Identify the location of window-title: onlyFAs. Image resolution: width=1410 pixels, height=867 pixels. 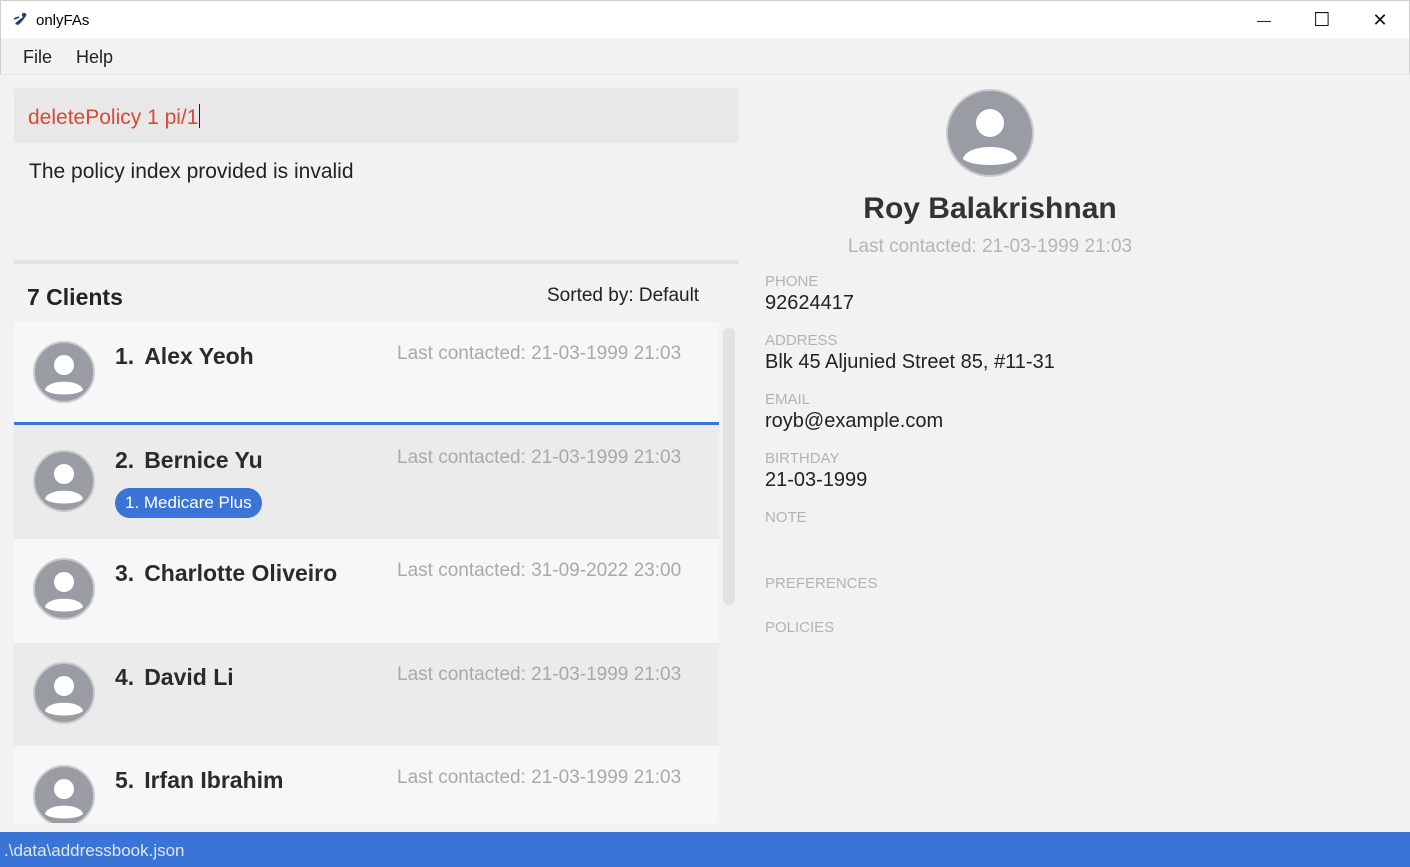
(63, 20).